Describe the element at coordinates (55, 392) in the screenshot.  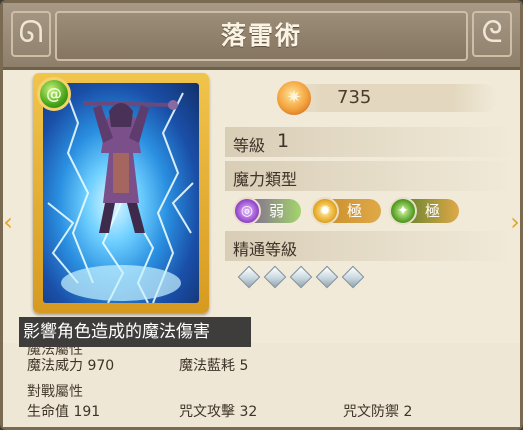
I see `combat-attributes-title: 對戰屬性` at that location.